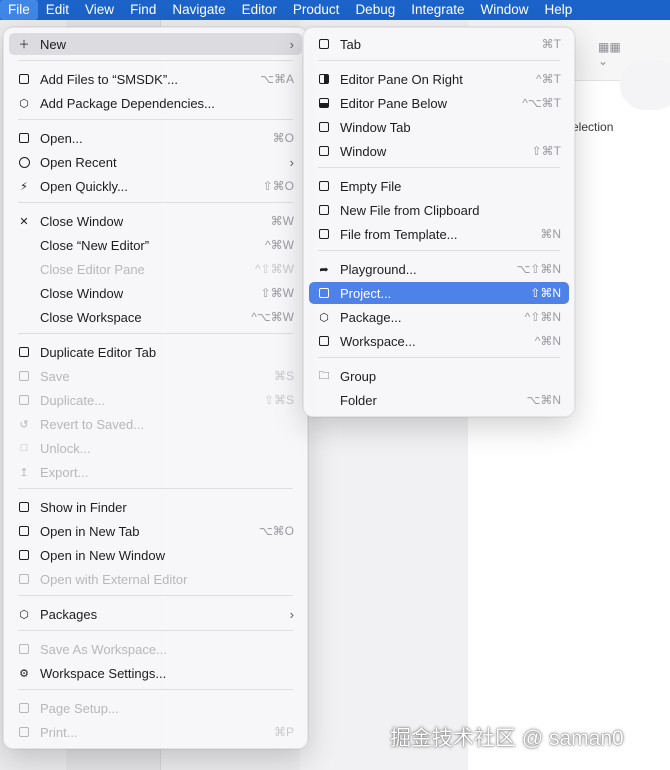 This screenshot has width=670, height=770. I want to click on open-icon, so click(24, 138).